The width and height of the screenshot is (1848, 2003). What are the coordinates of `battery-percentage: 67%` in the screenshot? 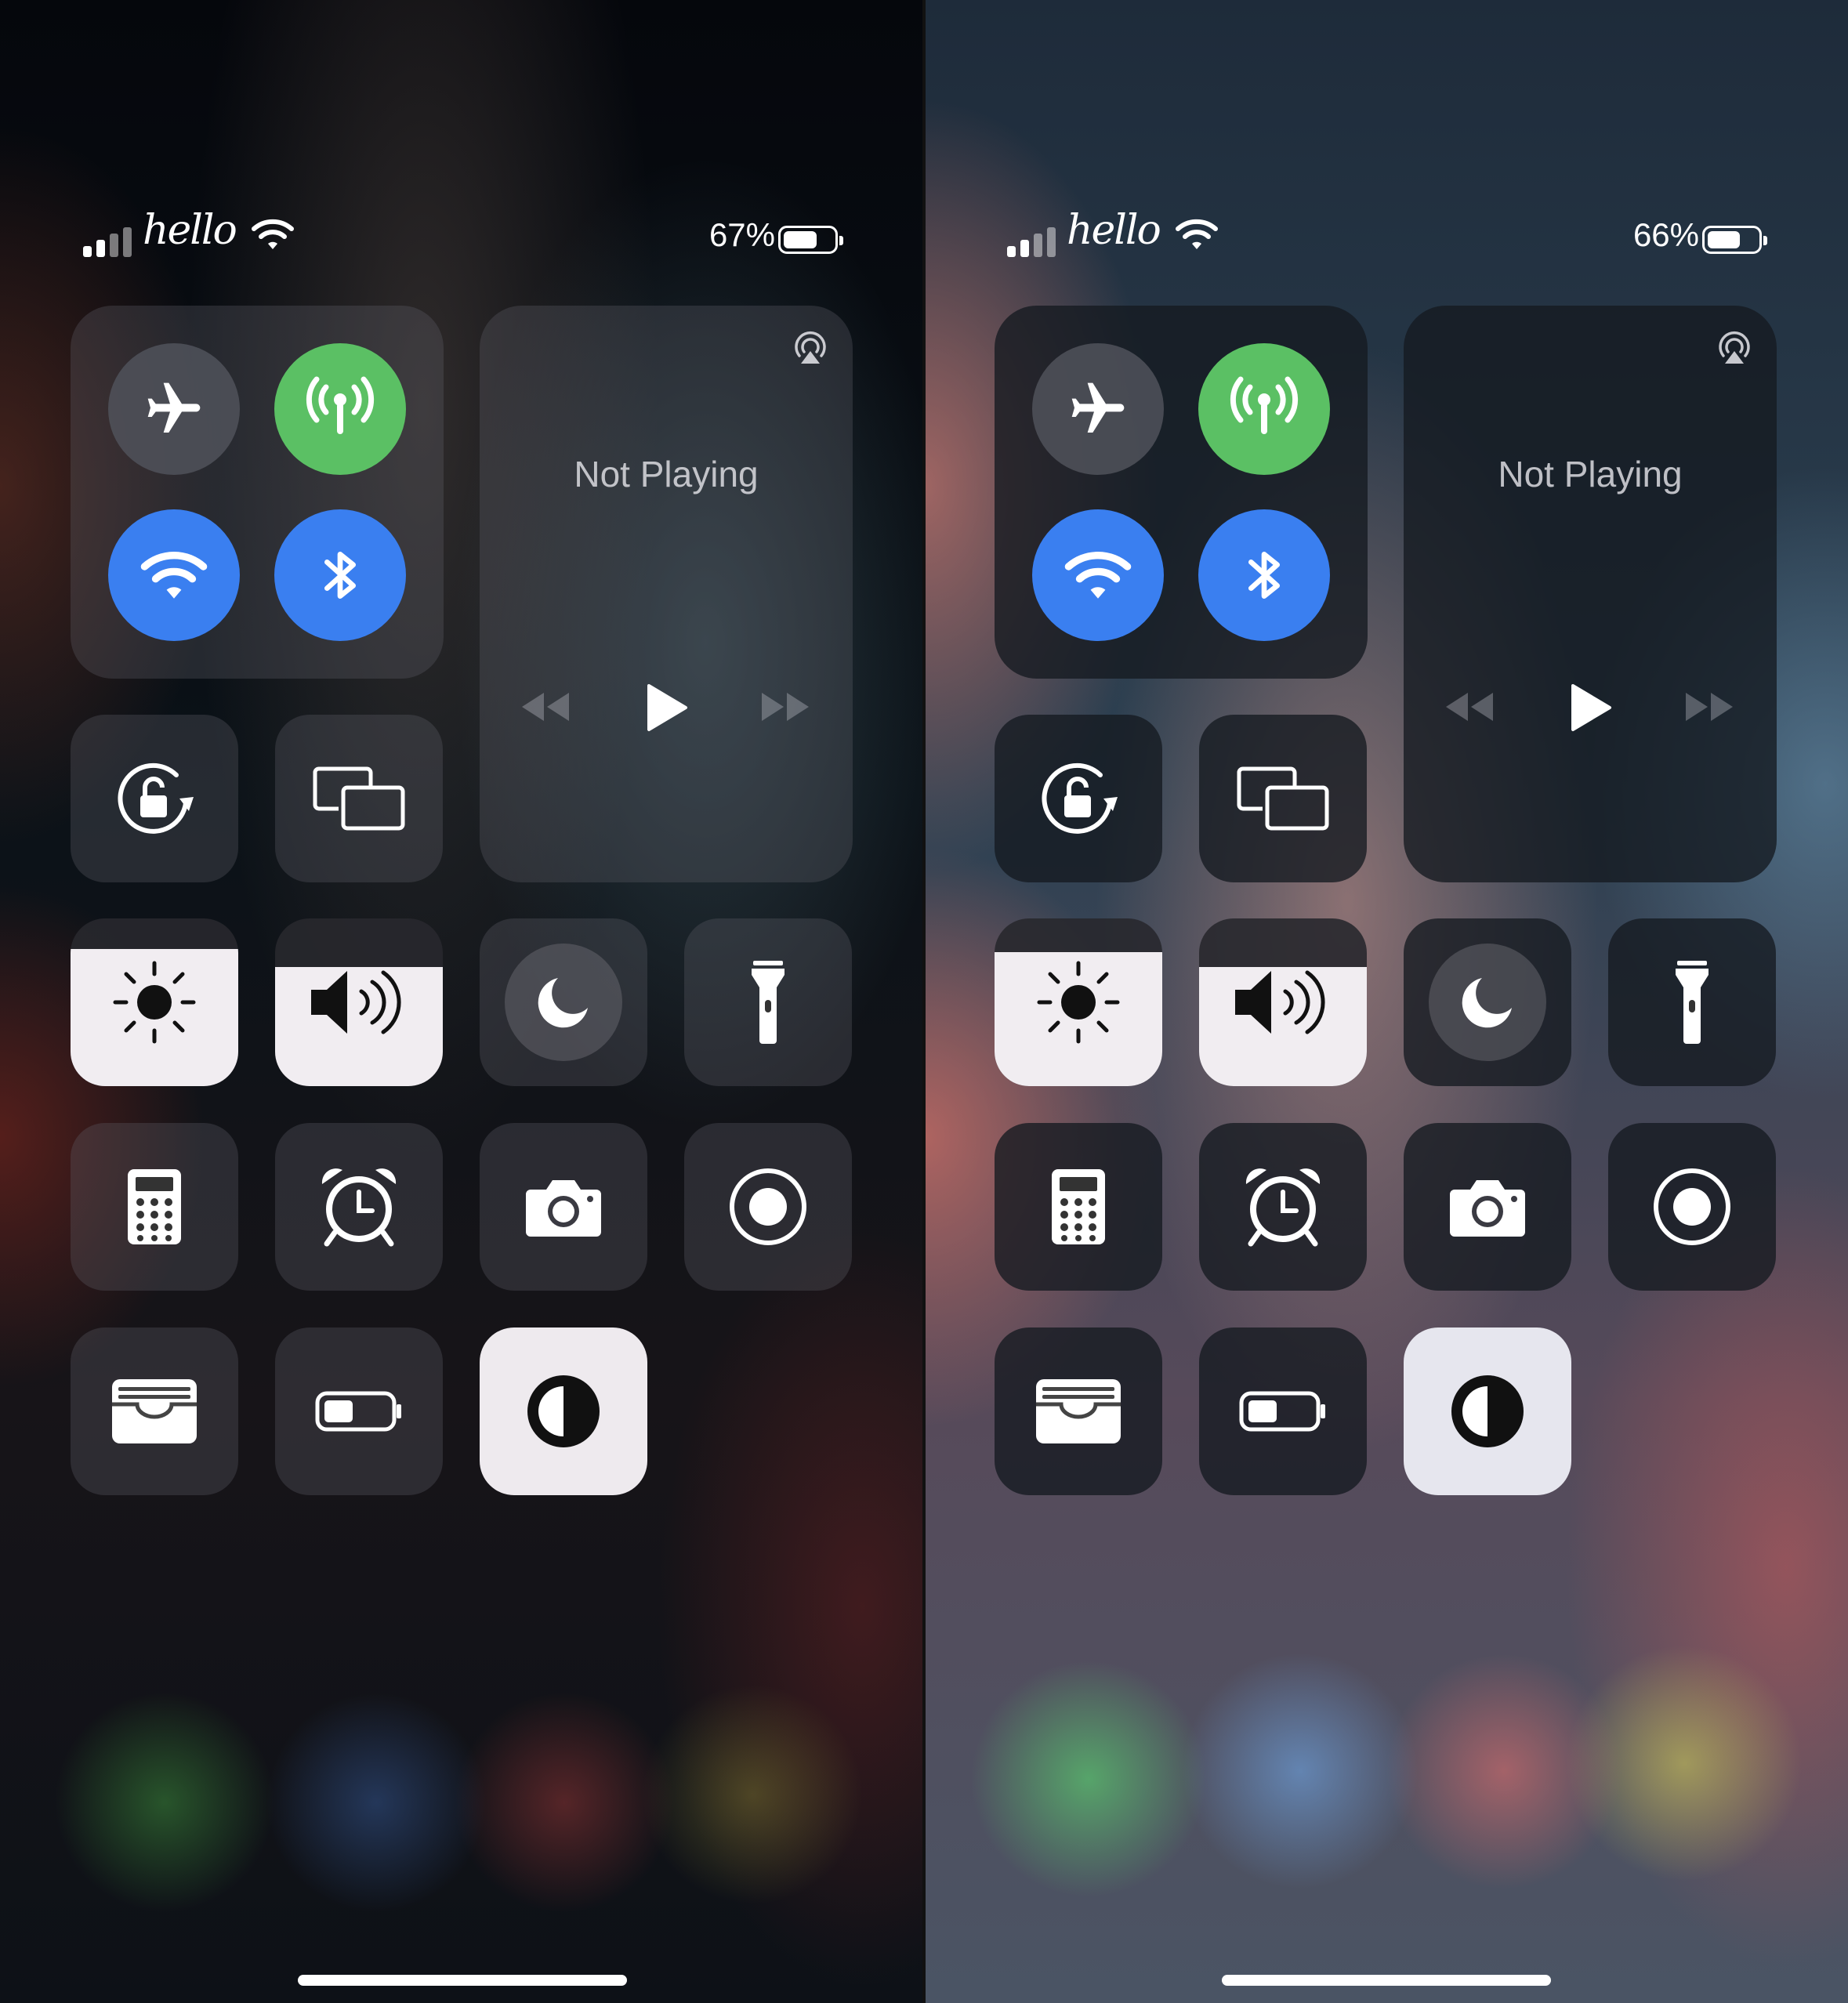 It's located at (741, 234).